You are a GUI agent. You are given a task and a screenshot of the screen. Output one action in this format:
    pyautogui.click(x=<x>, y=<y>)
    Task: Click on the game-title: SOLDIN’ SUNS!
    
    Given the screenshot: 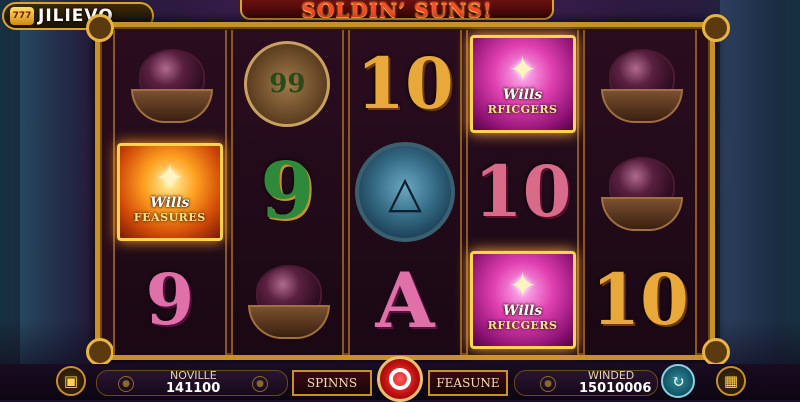 What is the action you would take?
    pyautogui.click(x=397, y=10)
    